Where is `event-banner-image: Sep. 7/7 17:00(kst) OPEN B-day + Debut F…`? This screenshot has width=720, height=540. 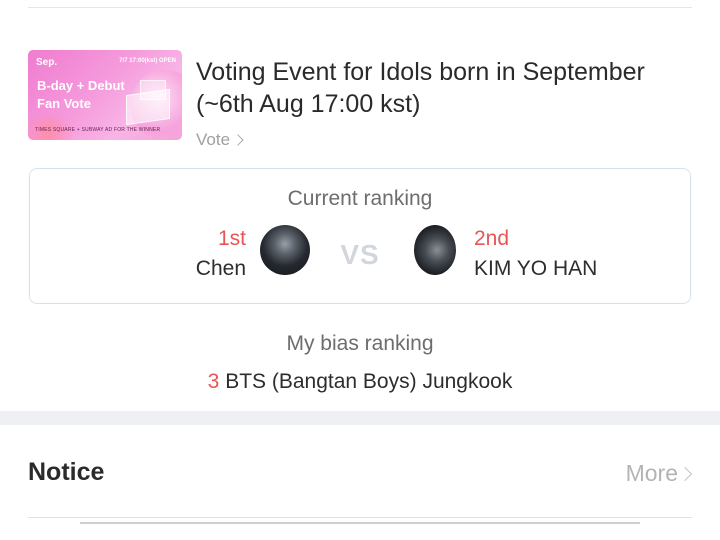
event-banner-image: Sep. 7/7 17:00(kst) OPEN B-day + Debut F… is located at coordinates (105, 95).